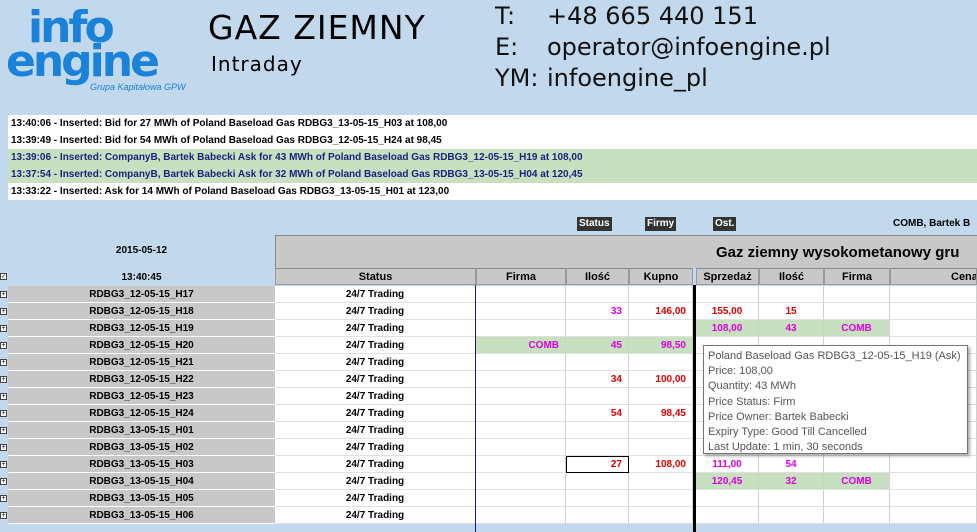 This screenshot has height=532, width=977. What do you see at coordinates (141, 362) in the screenshot?
I see `contract-name: RDBG3_12-05-15_H21` at bounding box center [141, 362].